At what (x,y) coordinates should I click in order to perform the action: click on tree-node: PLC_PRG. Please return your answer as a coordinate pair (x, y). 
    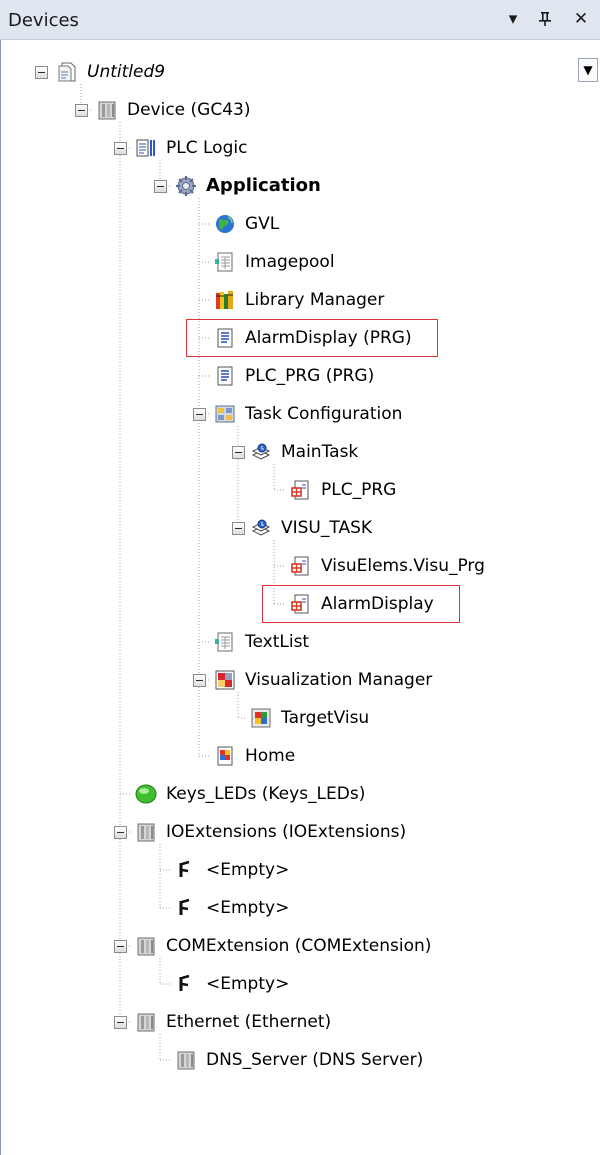
    Looking at the image, I should click on (343, 490).